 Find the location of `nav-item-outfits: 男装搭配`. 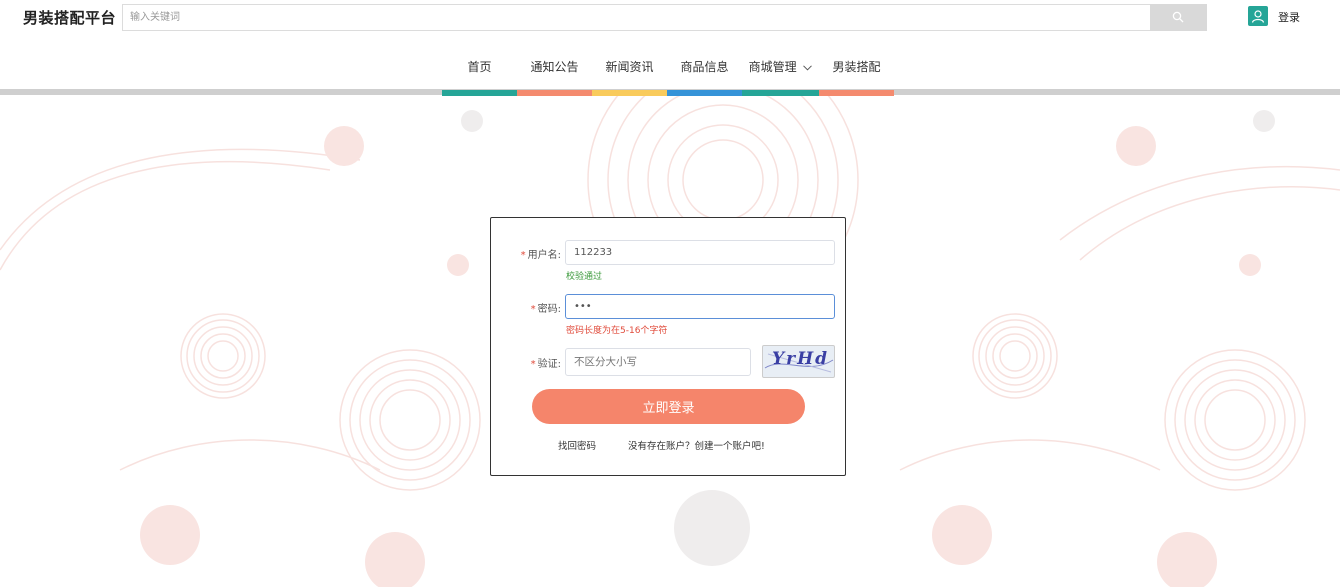

nav-item-outfits: 男装搭配 is located at coordinates (856, 74).